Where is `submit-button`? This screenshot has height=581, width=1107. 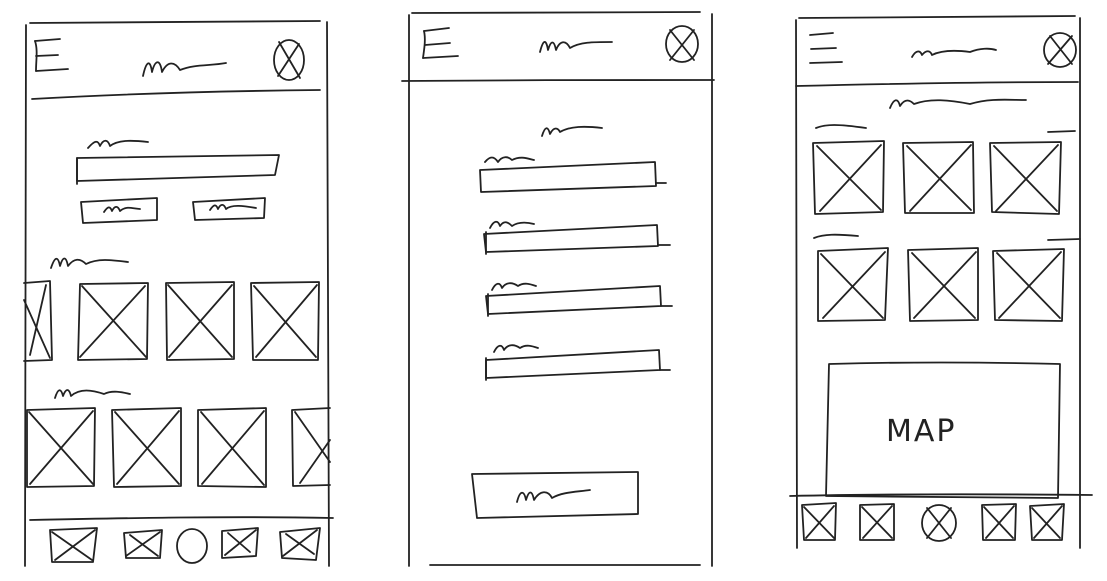 submit-button is located at coordinates (555, 495).